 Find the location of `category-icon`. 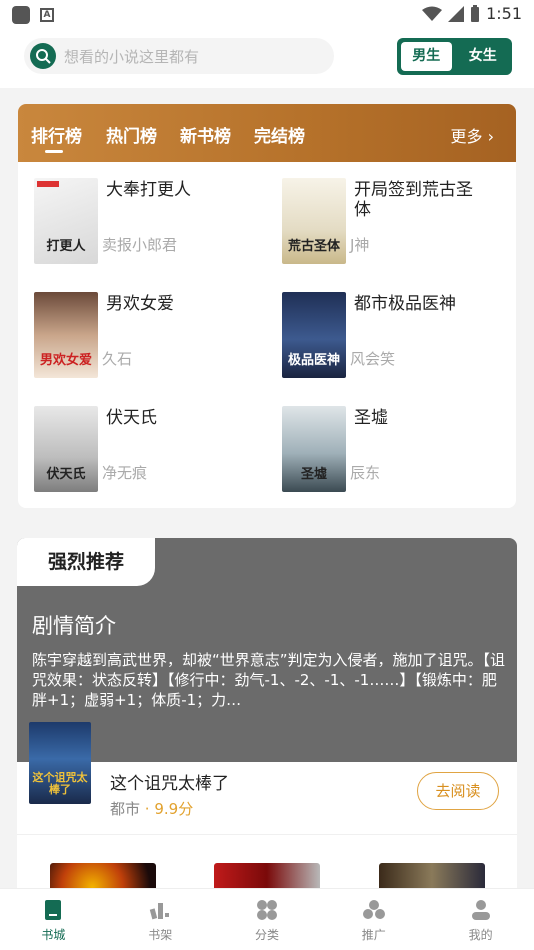

category-icon is located at coordinates (266, 910).